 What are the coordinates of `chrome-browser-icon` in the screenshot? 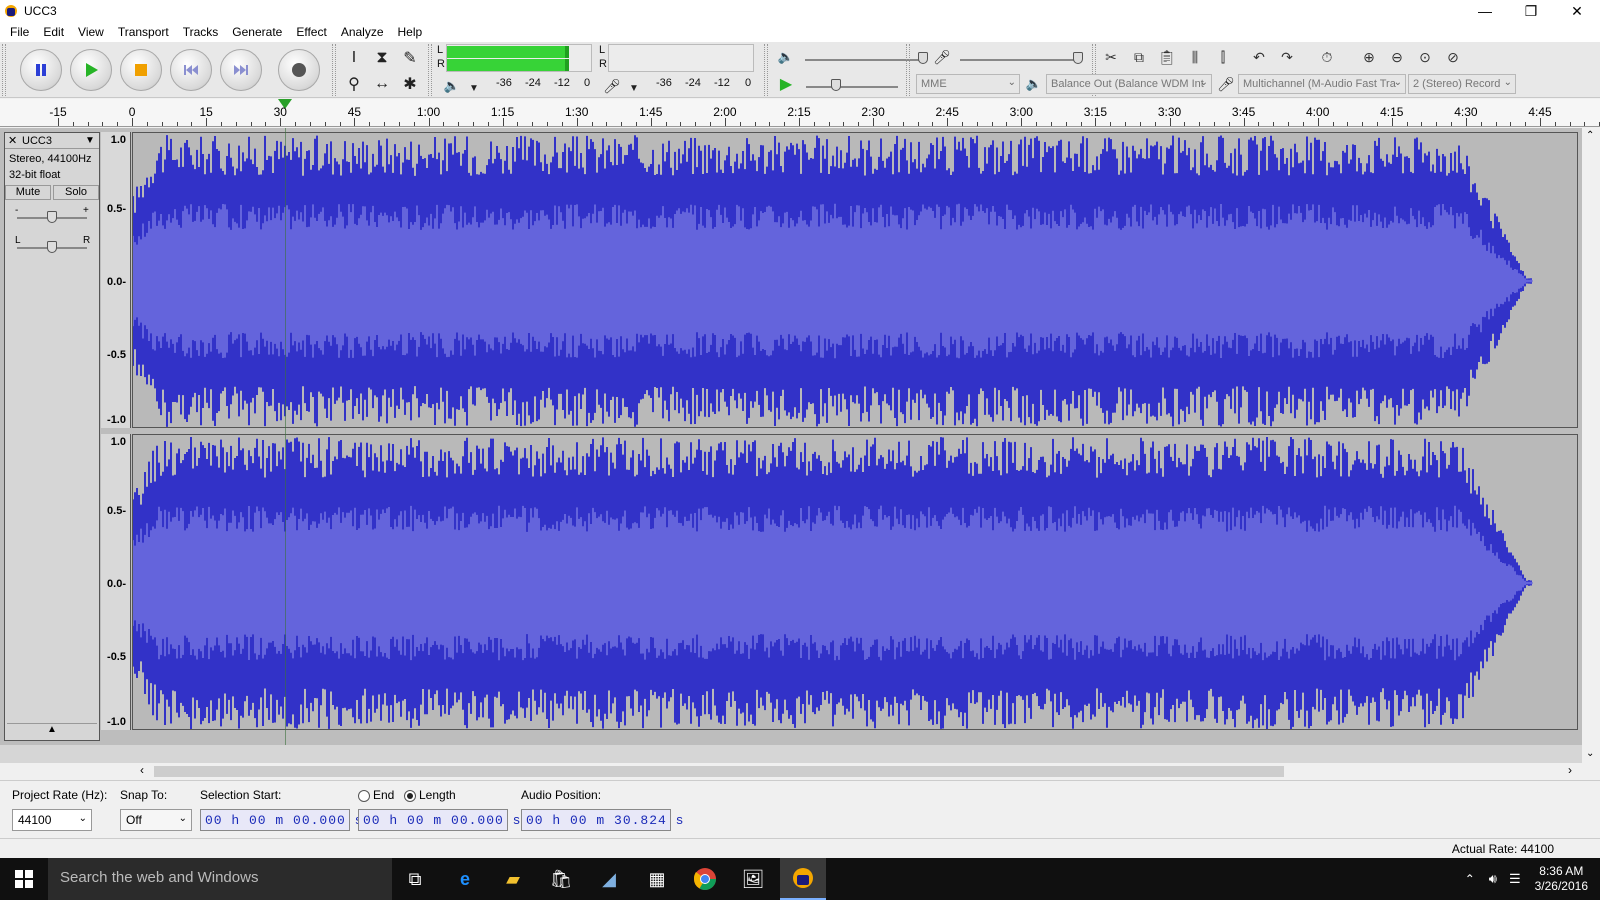 It's located at (705, 879).